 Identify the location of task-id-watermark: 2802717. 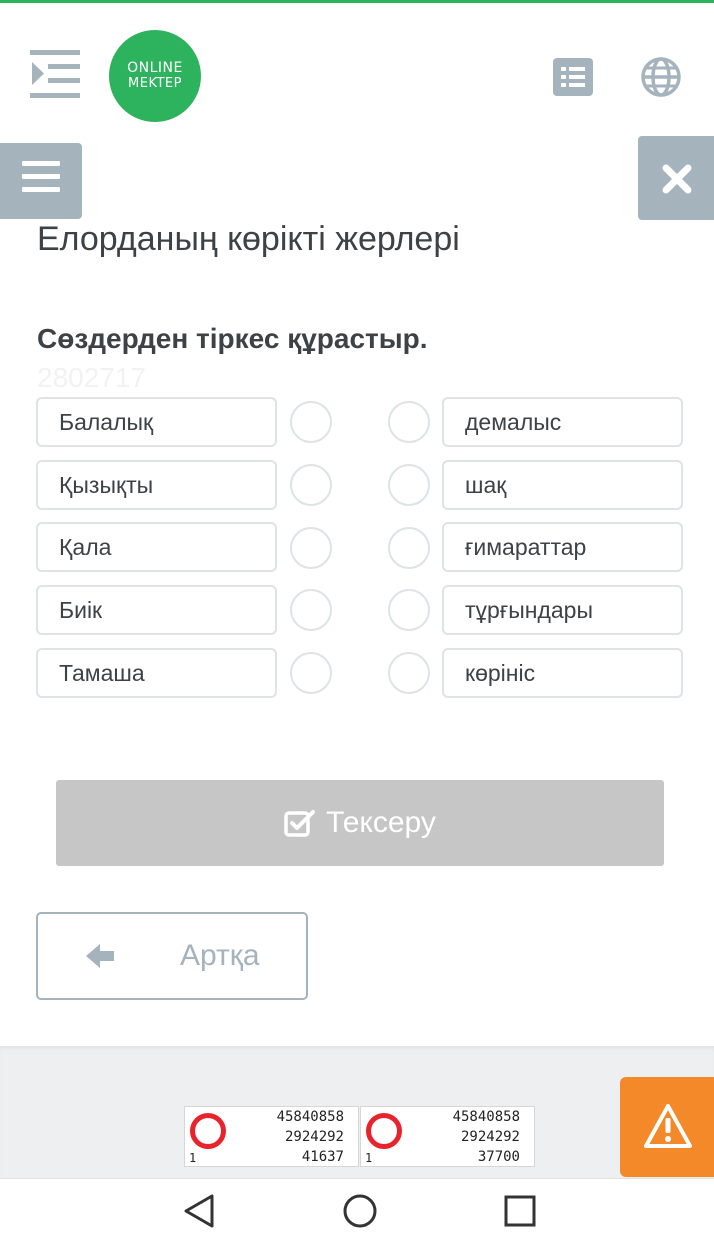
(92, 377).